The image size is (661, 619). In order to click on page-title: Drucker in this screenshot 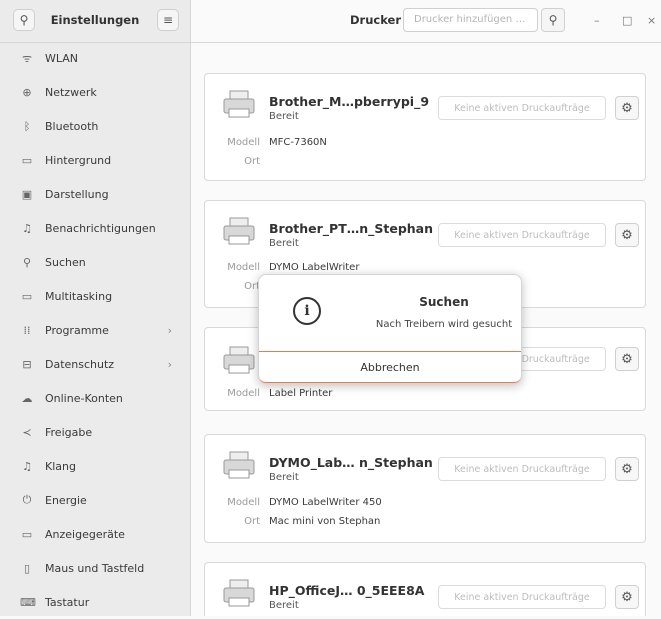, I will do `click(376, 20)`.